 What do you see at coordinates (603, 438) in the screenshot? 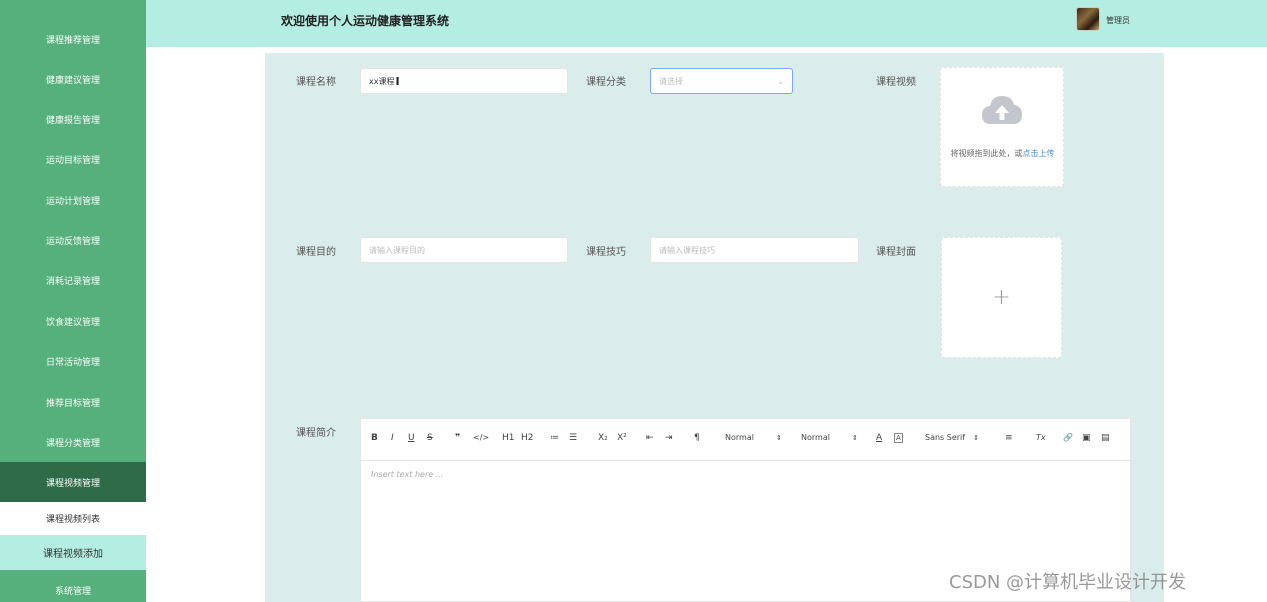
I see `subscript-button: X₂` at bounding box center [603, 438].